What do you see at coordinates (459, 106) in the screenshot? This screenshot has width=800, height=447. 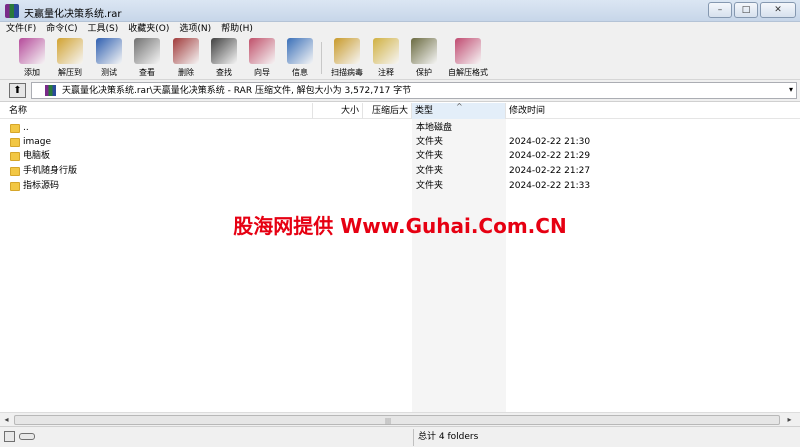 I see `sort-ascending-icon: ^` at bounding box center [459, 106].